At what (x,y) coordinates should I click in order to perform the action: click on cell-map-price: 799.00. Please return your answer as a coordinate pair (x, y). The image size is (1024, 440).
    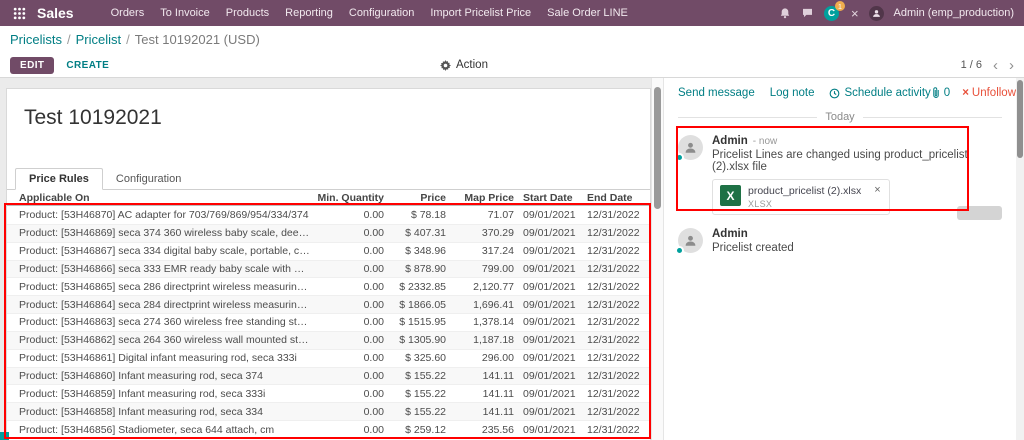
    Looking at the image, I should click on (497, 268).